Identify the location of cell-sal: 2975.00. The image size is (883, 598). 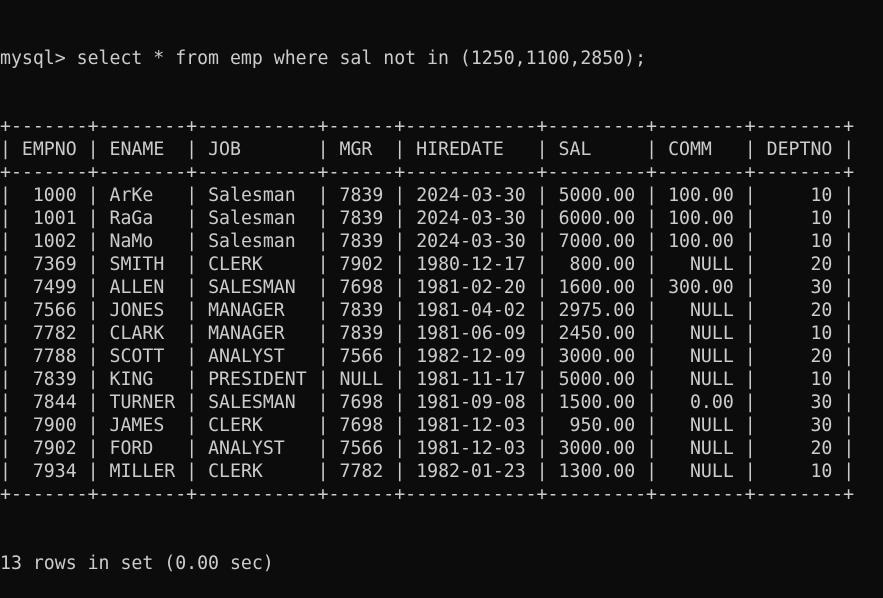
(597, 310).